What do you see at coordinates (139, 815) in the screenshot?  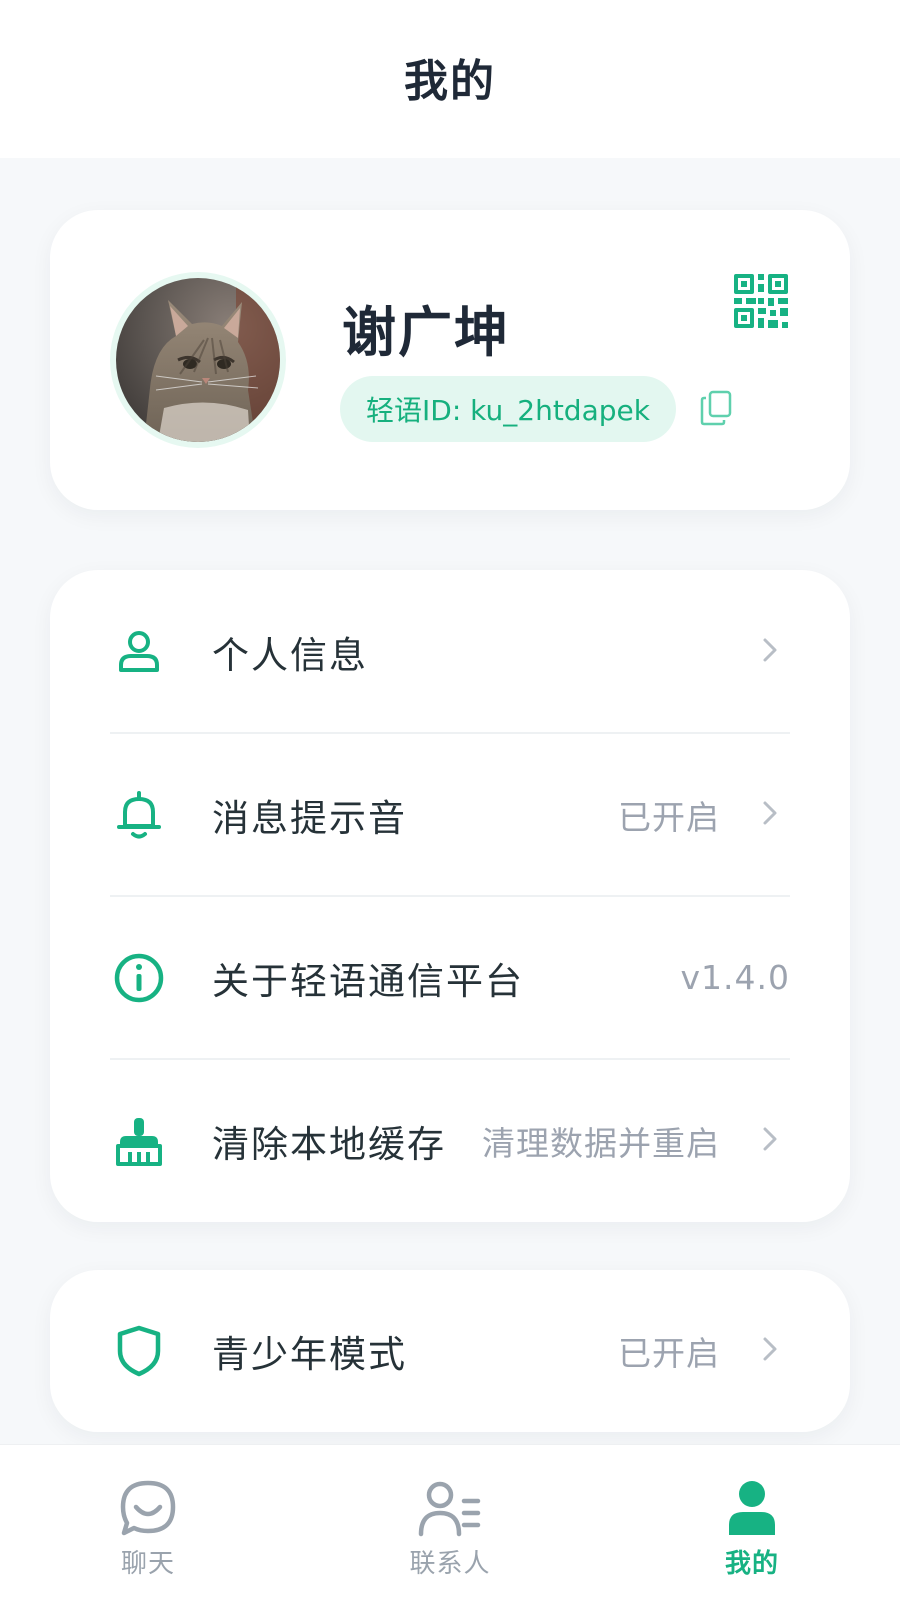 I see `bell-icon` at bounding box center [139, 815].